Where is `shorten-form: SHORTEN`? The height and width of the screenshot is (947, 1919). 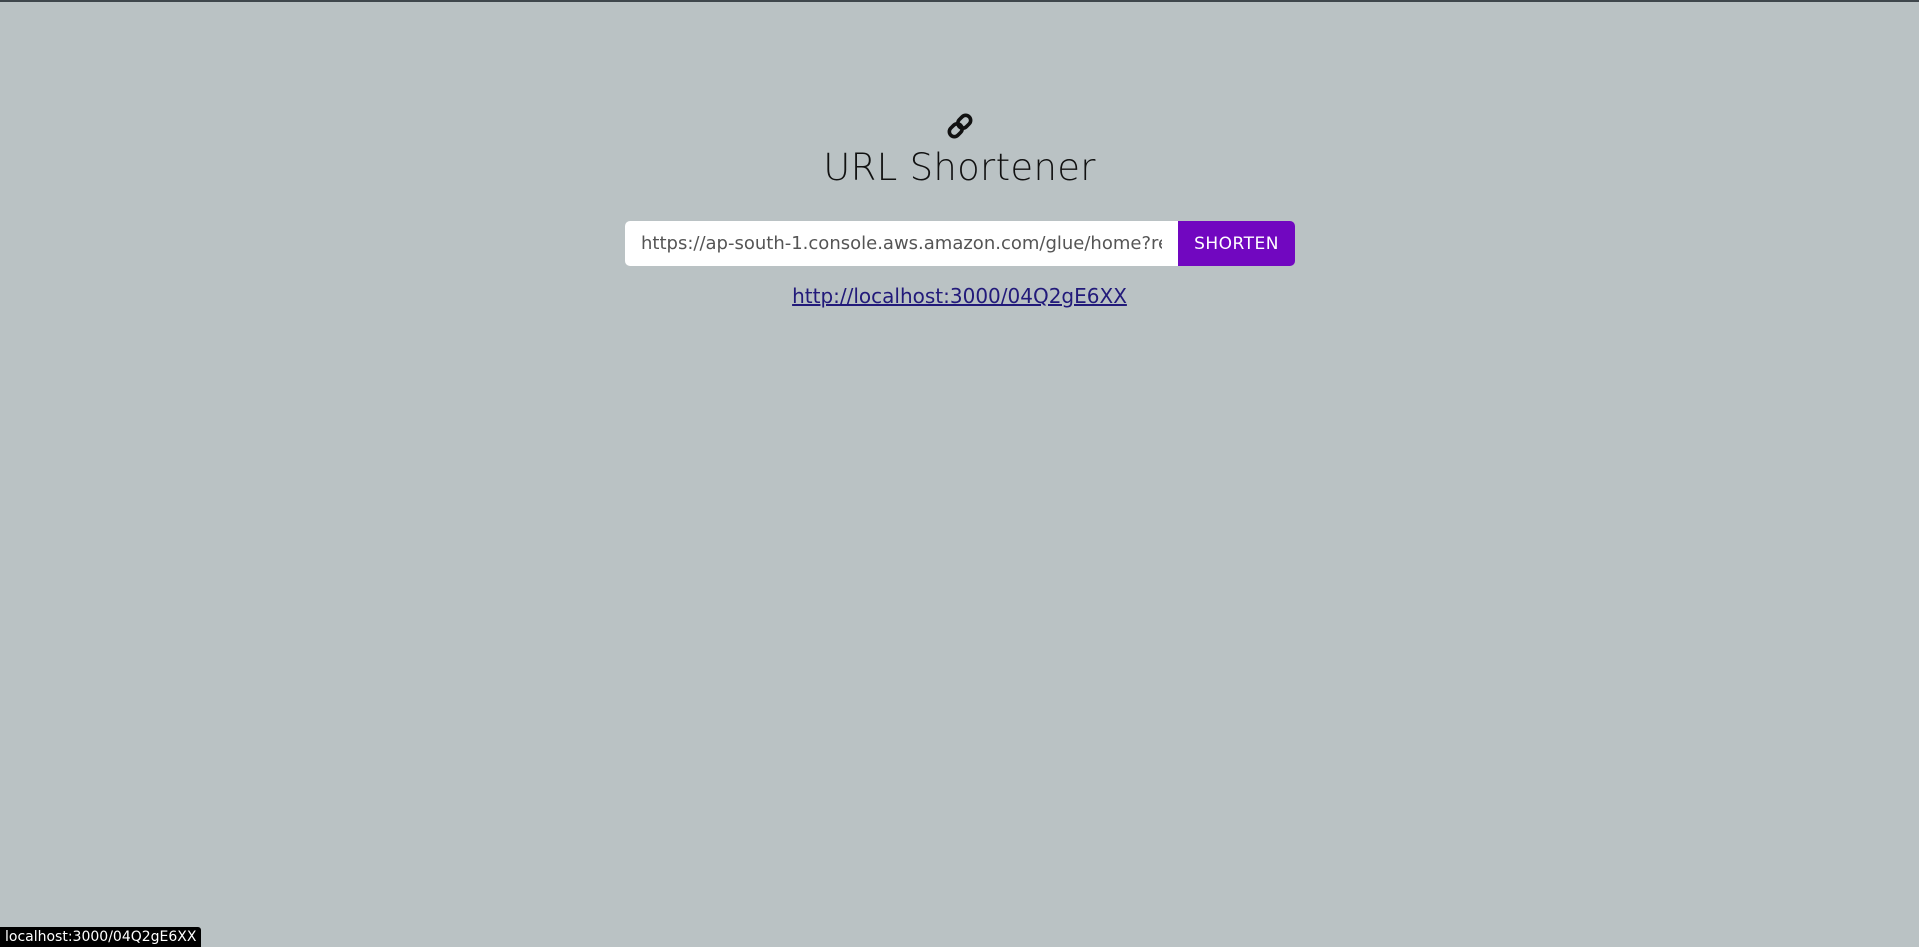 shorten-form: SHORTEN is located at coordinates (960, 243).